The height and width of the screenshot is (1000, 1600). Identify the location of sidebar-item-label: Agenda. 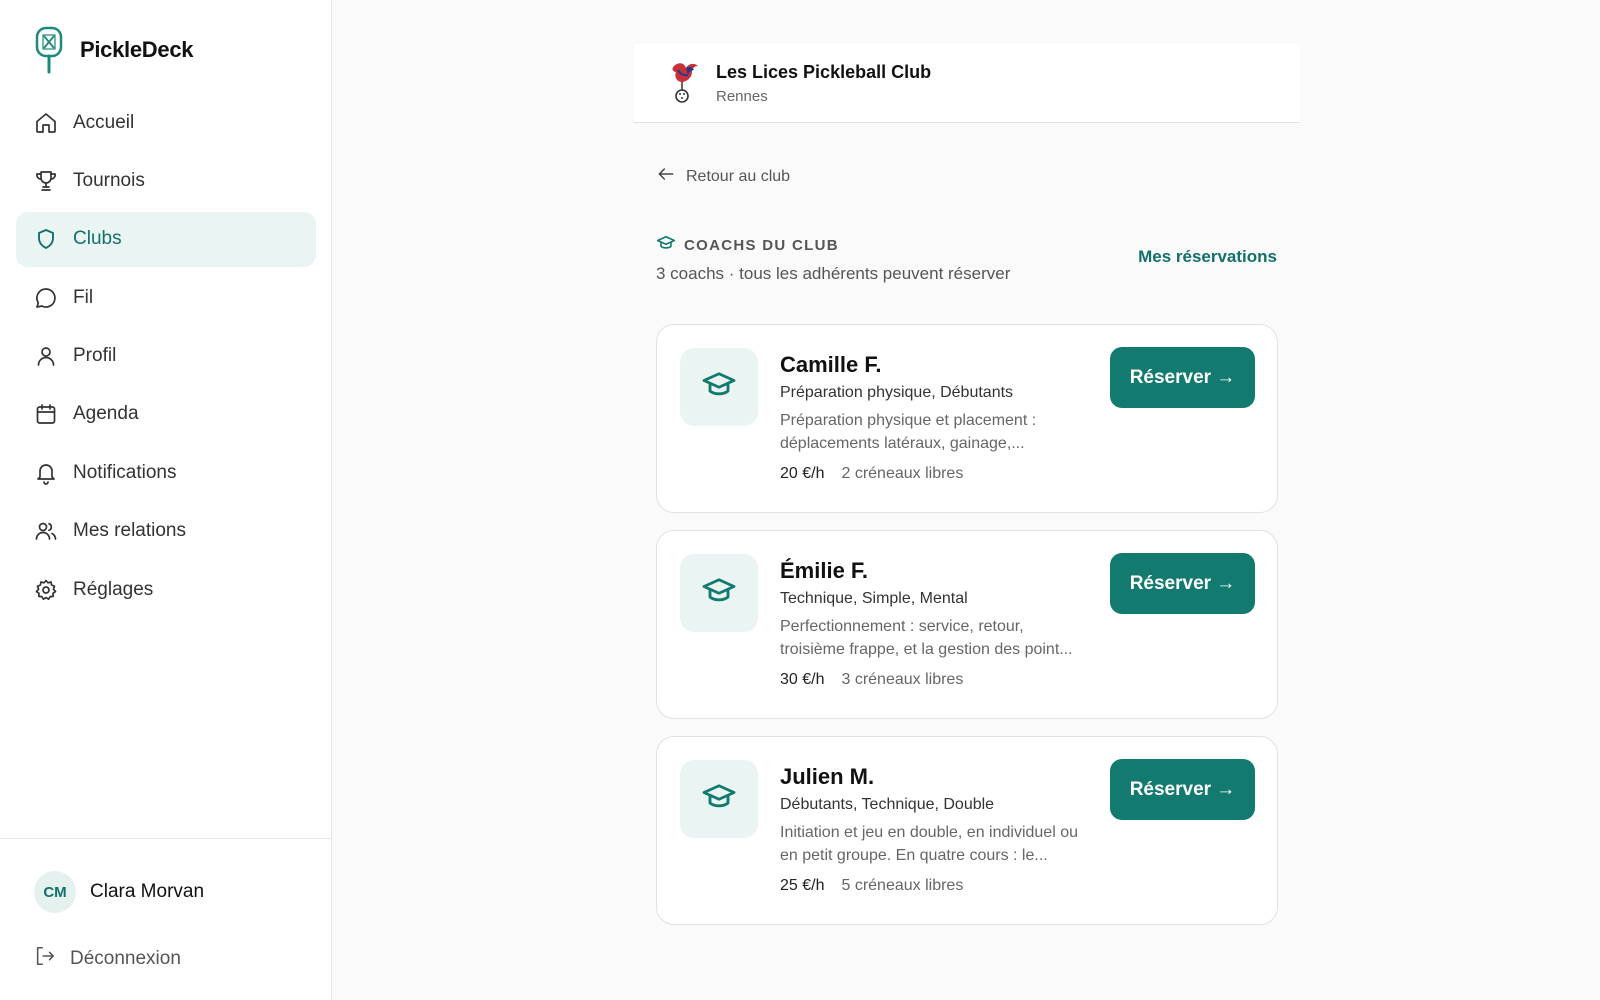
(106, 414).